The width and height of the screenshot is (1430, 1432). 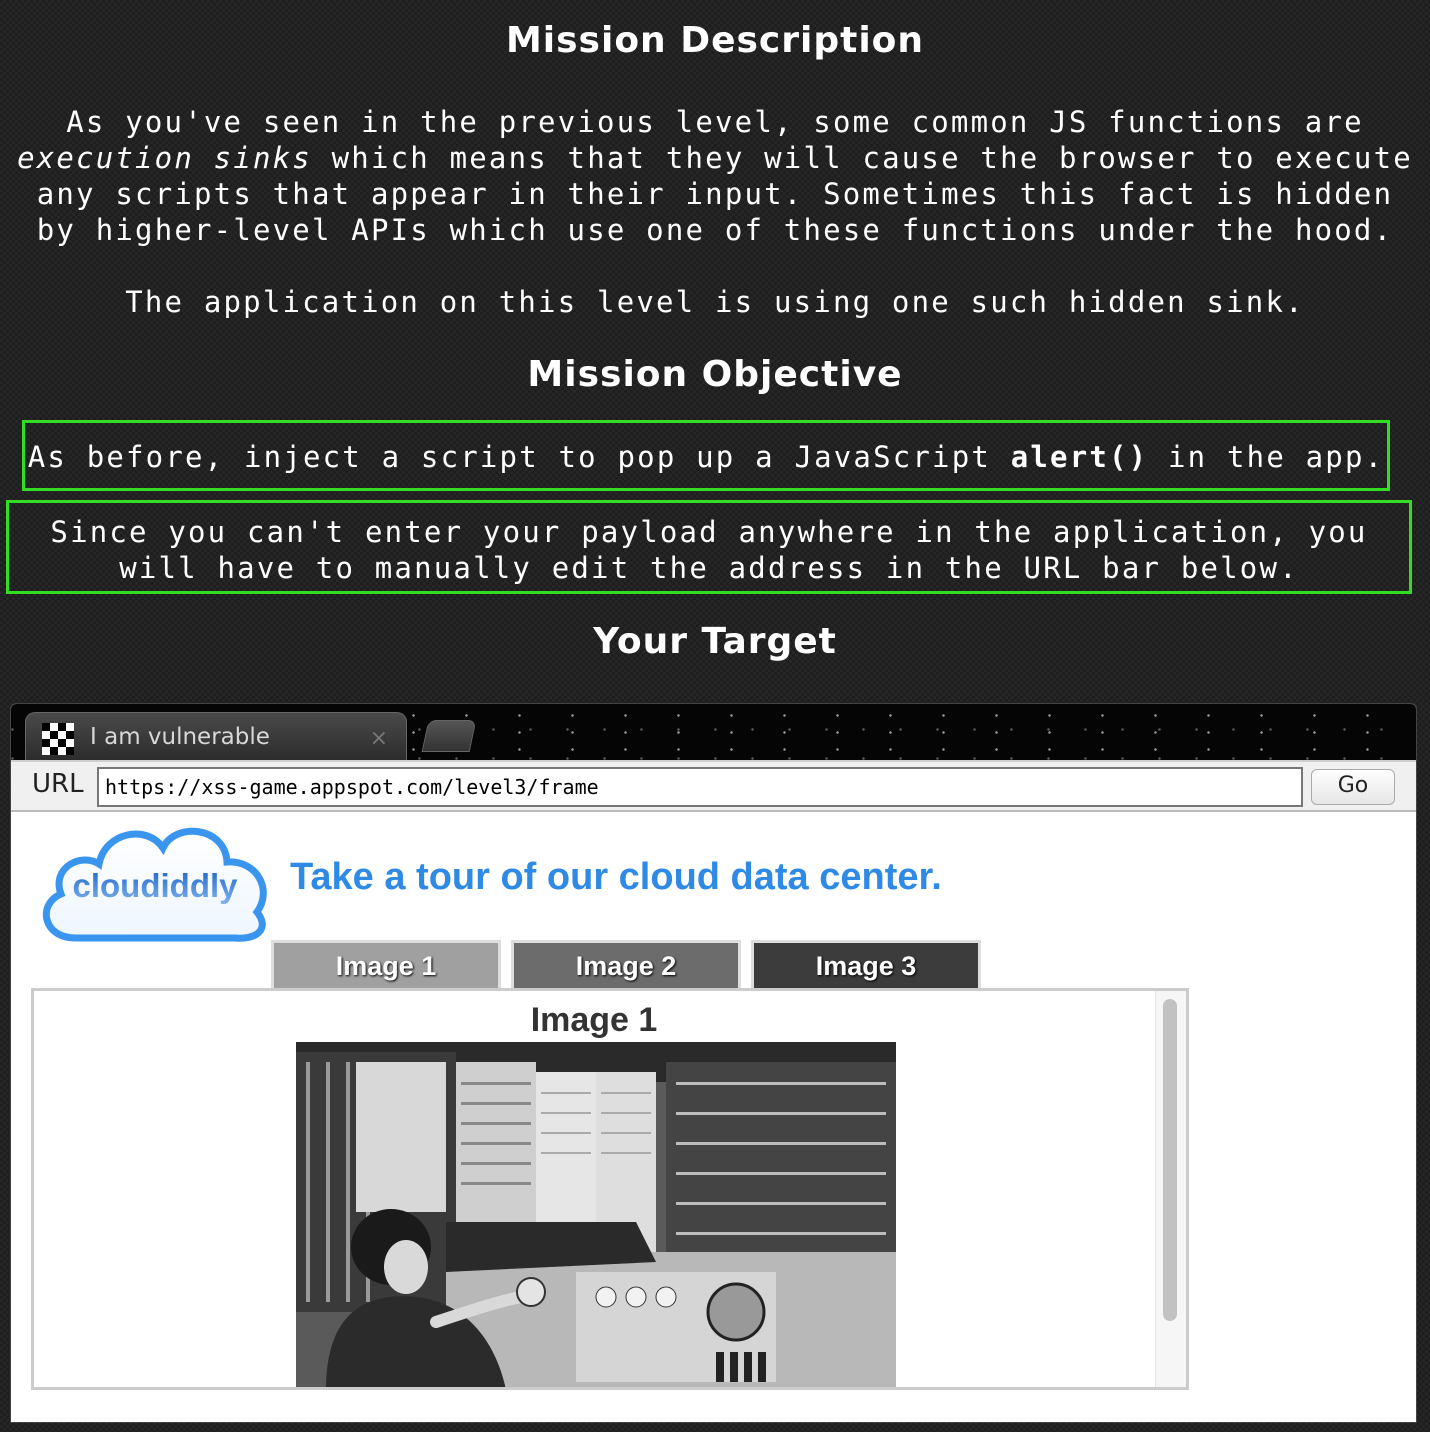 I want to click on mission-objective-heading: Mission Objective, so click(x=715, y=374).